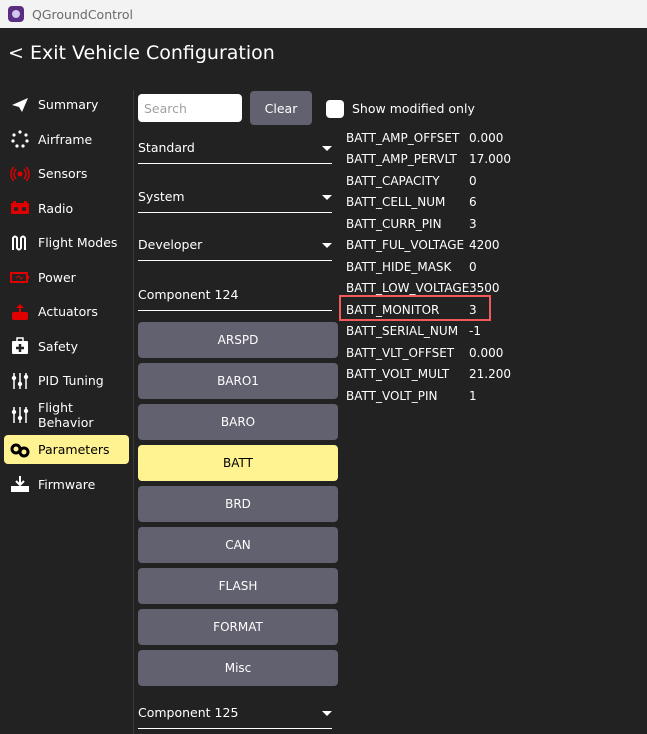 The height and width of the screenshot is (734, 647). I want to click on group-button-can: CAN, so click(238, 545).